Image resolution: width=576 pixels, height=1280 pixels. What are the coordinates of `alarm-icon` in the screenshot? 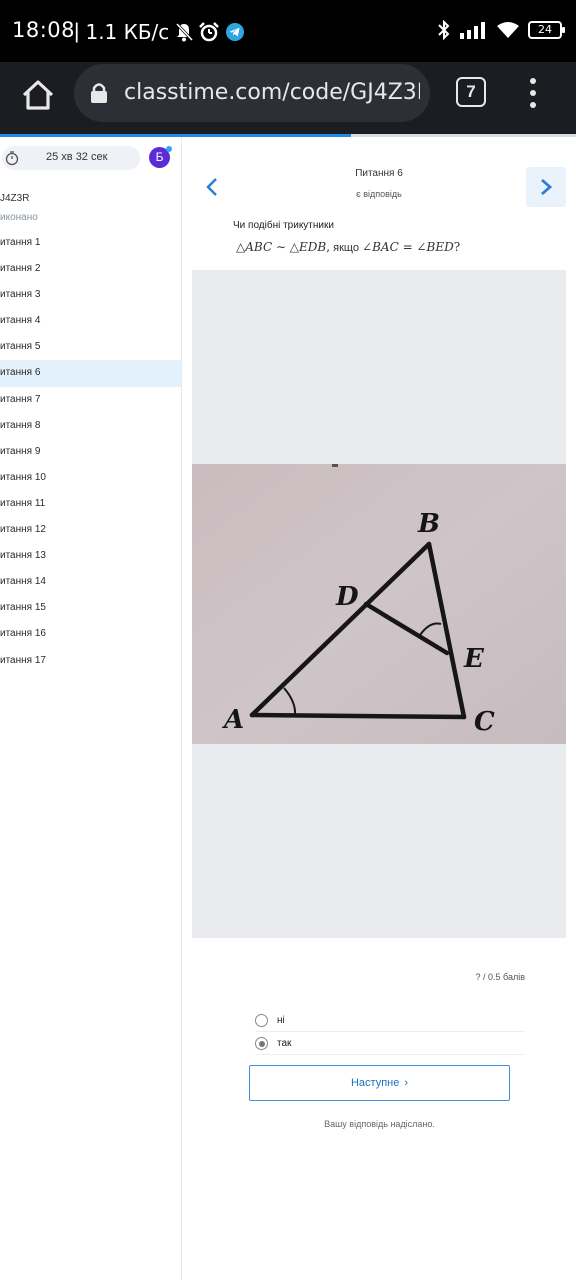 It's located at (209, 32).